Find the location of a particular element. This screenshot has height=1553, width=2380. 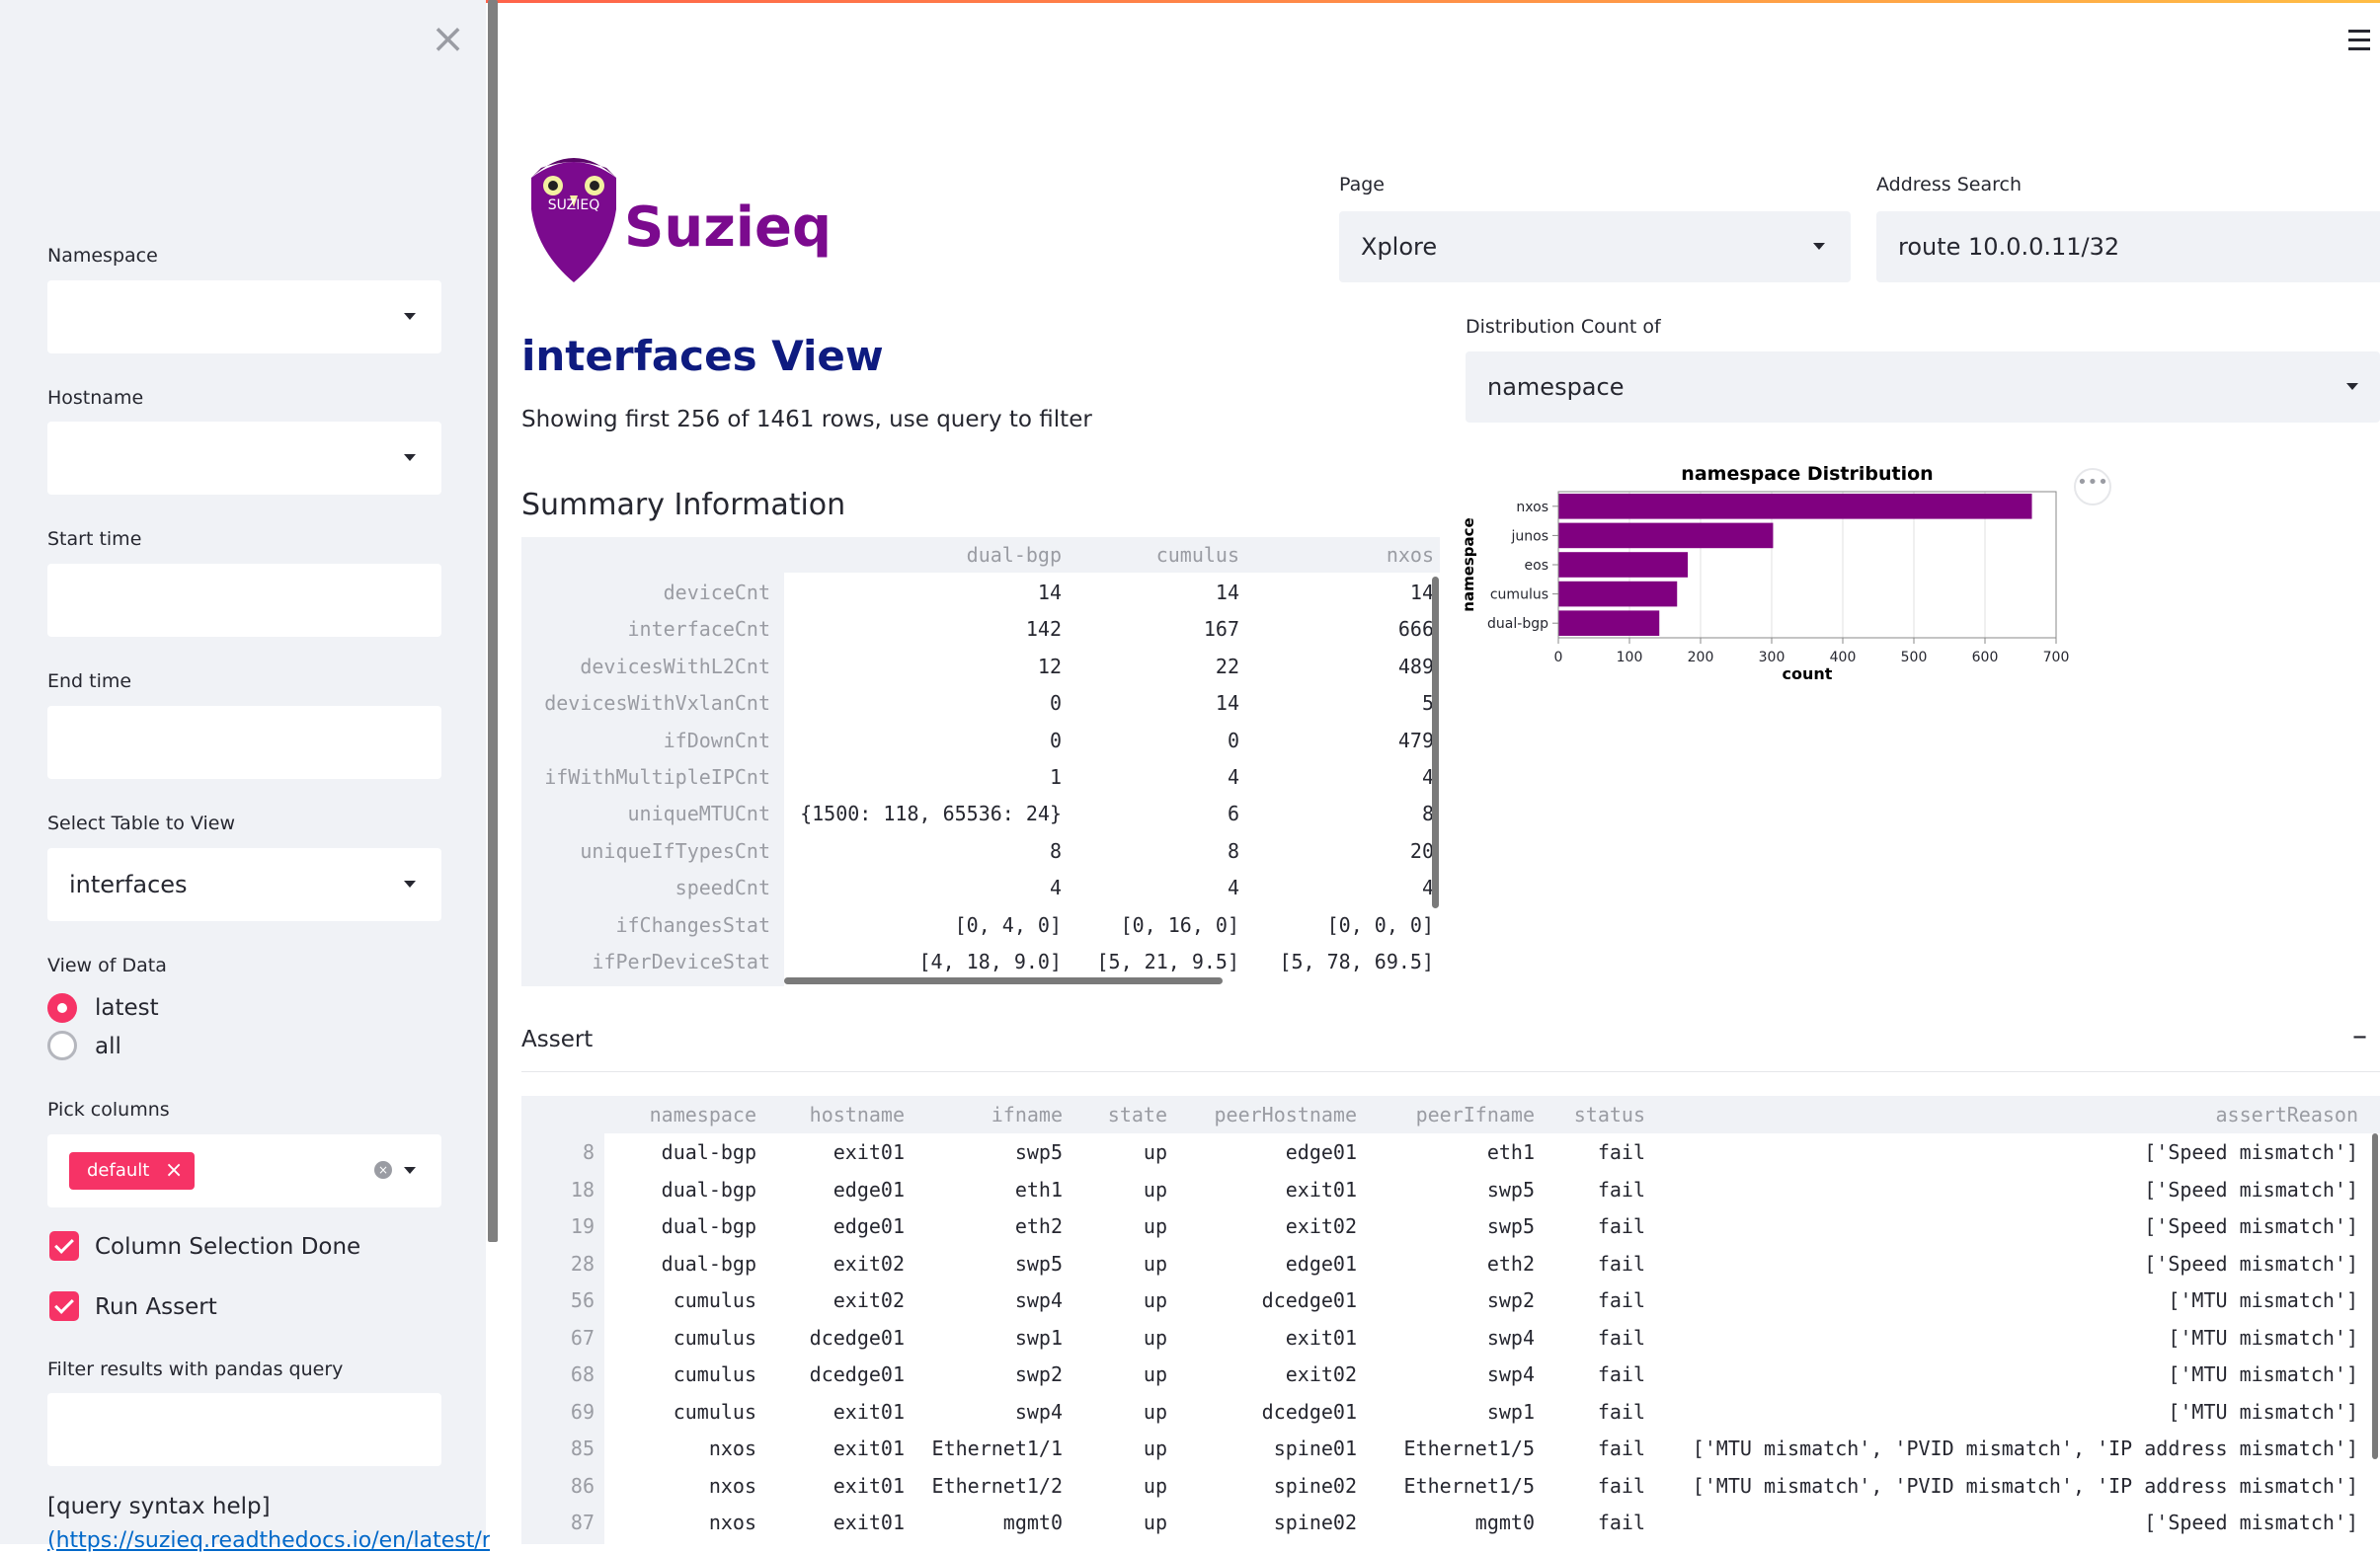

chart-x-tick-label: 400 is located at coordinates (1843, 657).